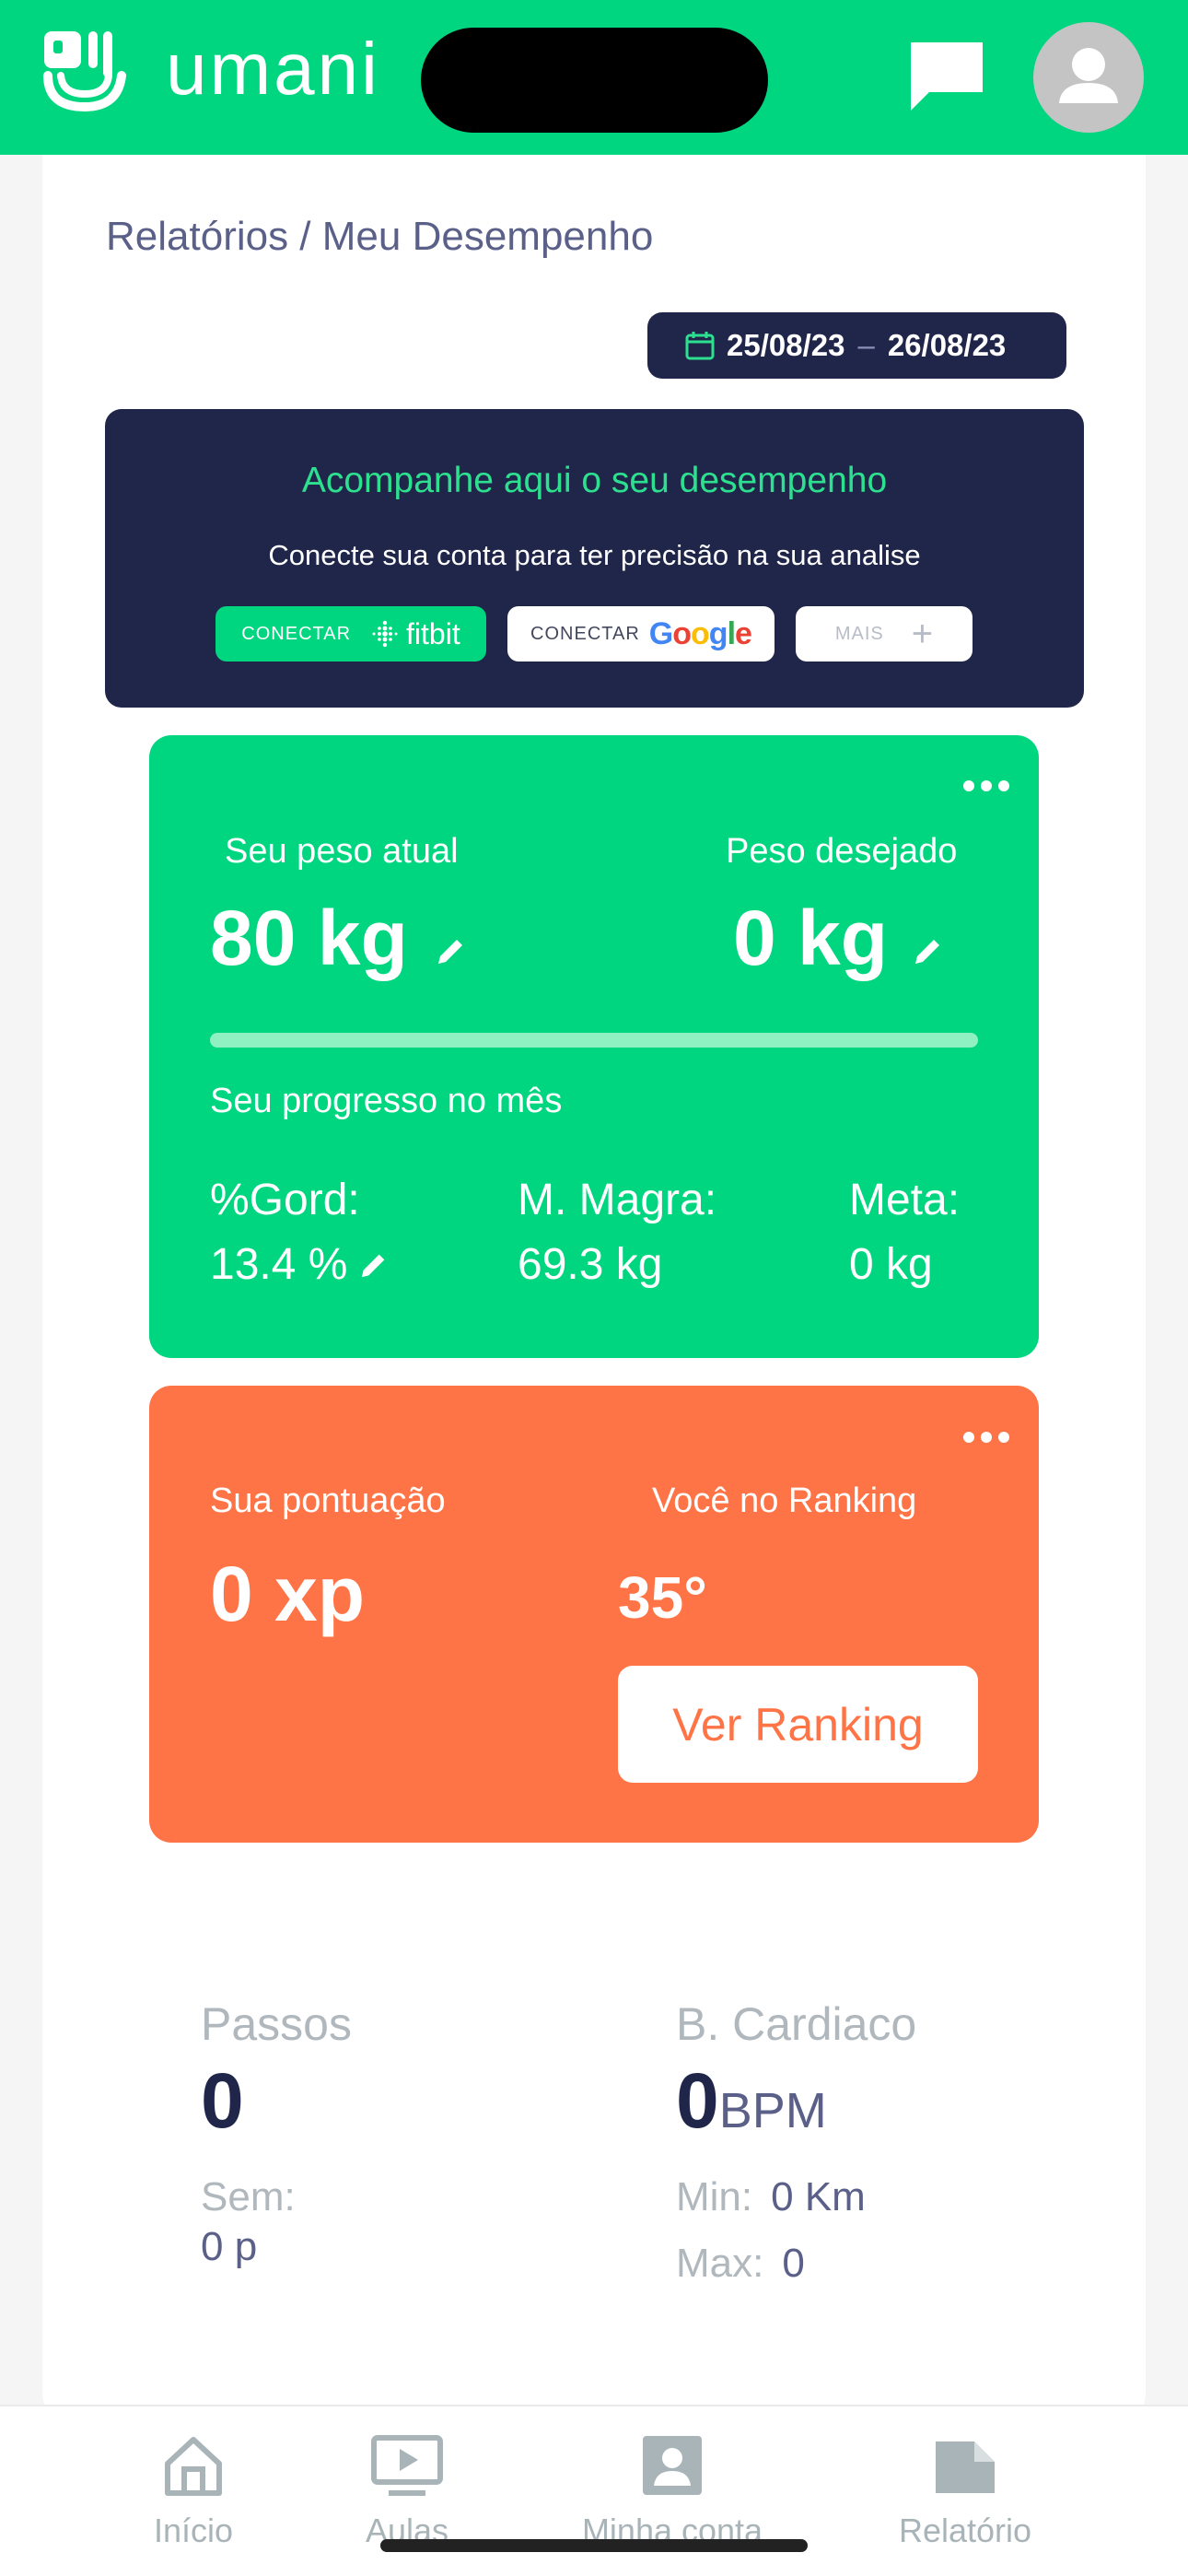 This screenshot has width=1188, height=2576. I want to click on nav-item-report: Relatório, so click(965, 2491).